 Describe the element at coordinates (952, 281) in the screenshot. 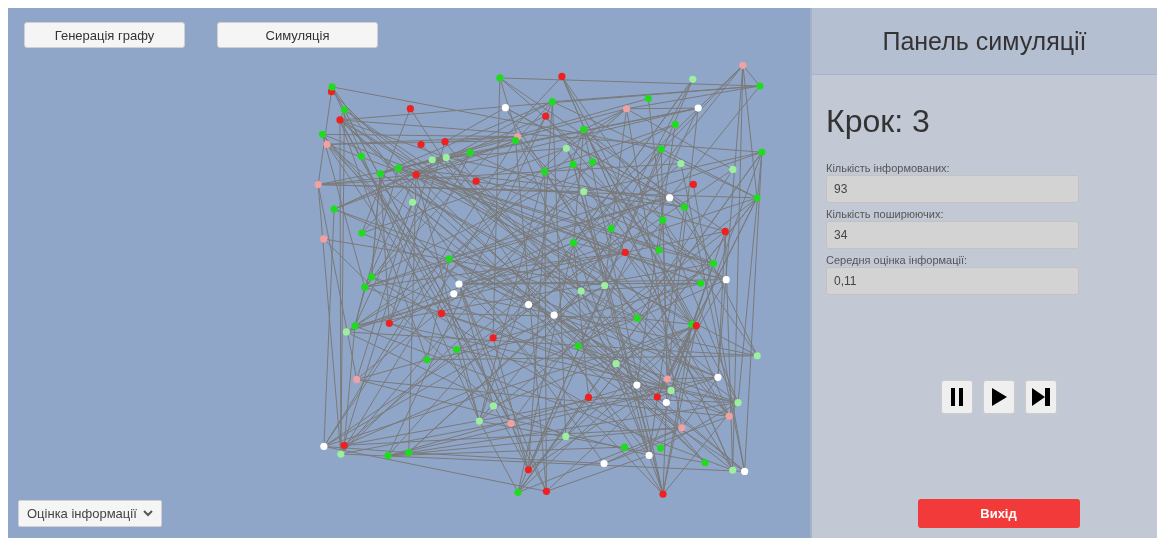

I see `input-field: 0,11` at that location.